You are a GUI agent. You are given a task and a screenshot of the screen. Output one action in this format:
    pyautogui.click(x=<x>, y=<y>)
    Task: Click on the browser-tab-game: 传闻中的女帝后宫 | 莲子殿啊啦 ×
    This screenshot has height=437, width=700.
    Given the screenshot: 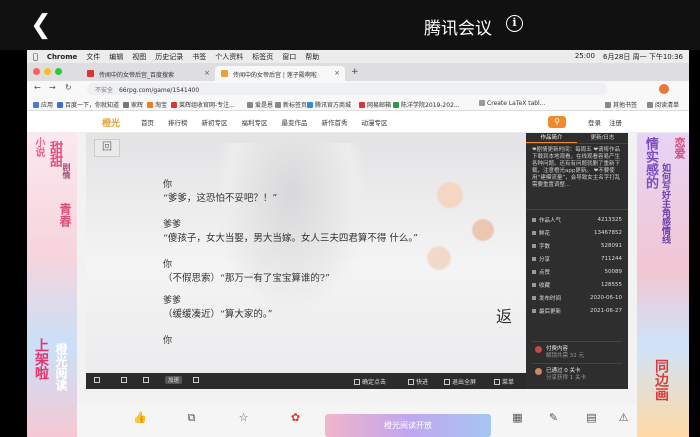 What is the action you would take?
    pyautogui.click(x=280, y=73)
    